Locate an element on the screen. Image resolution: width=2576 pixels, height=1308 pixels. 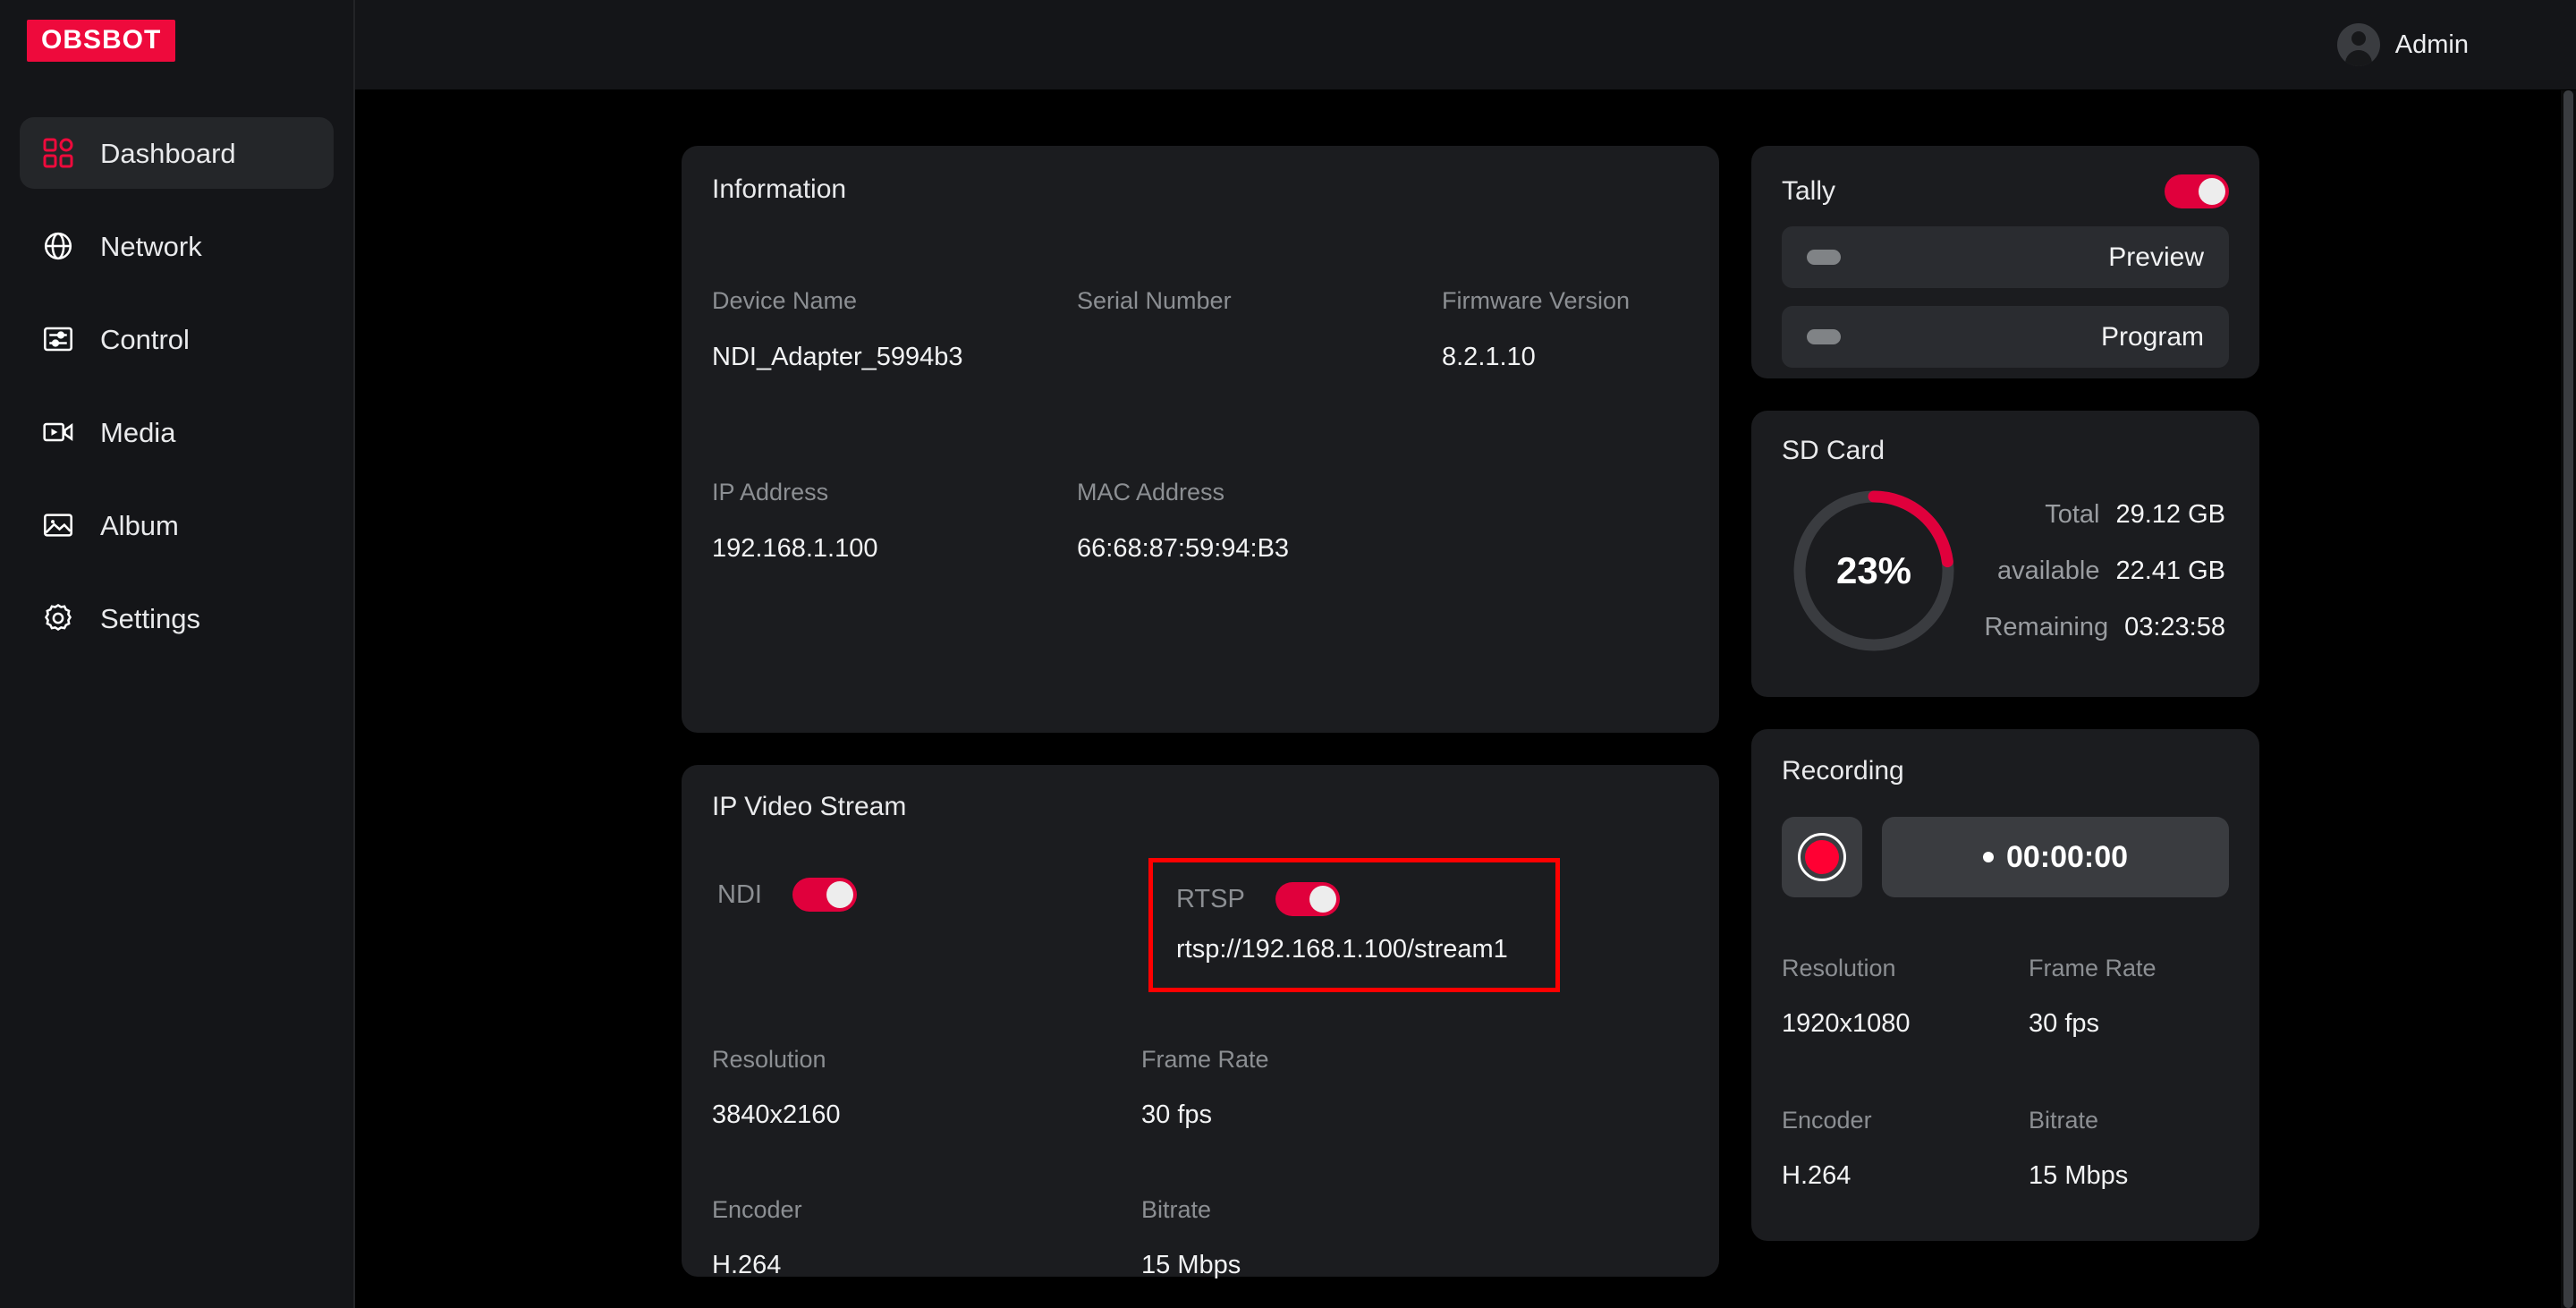
user-name-label: Admin is located at coordinates (2431, 44).